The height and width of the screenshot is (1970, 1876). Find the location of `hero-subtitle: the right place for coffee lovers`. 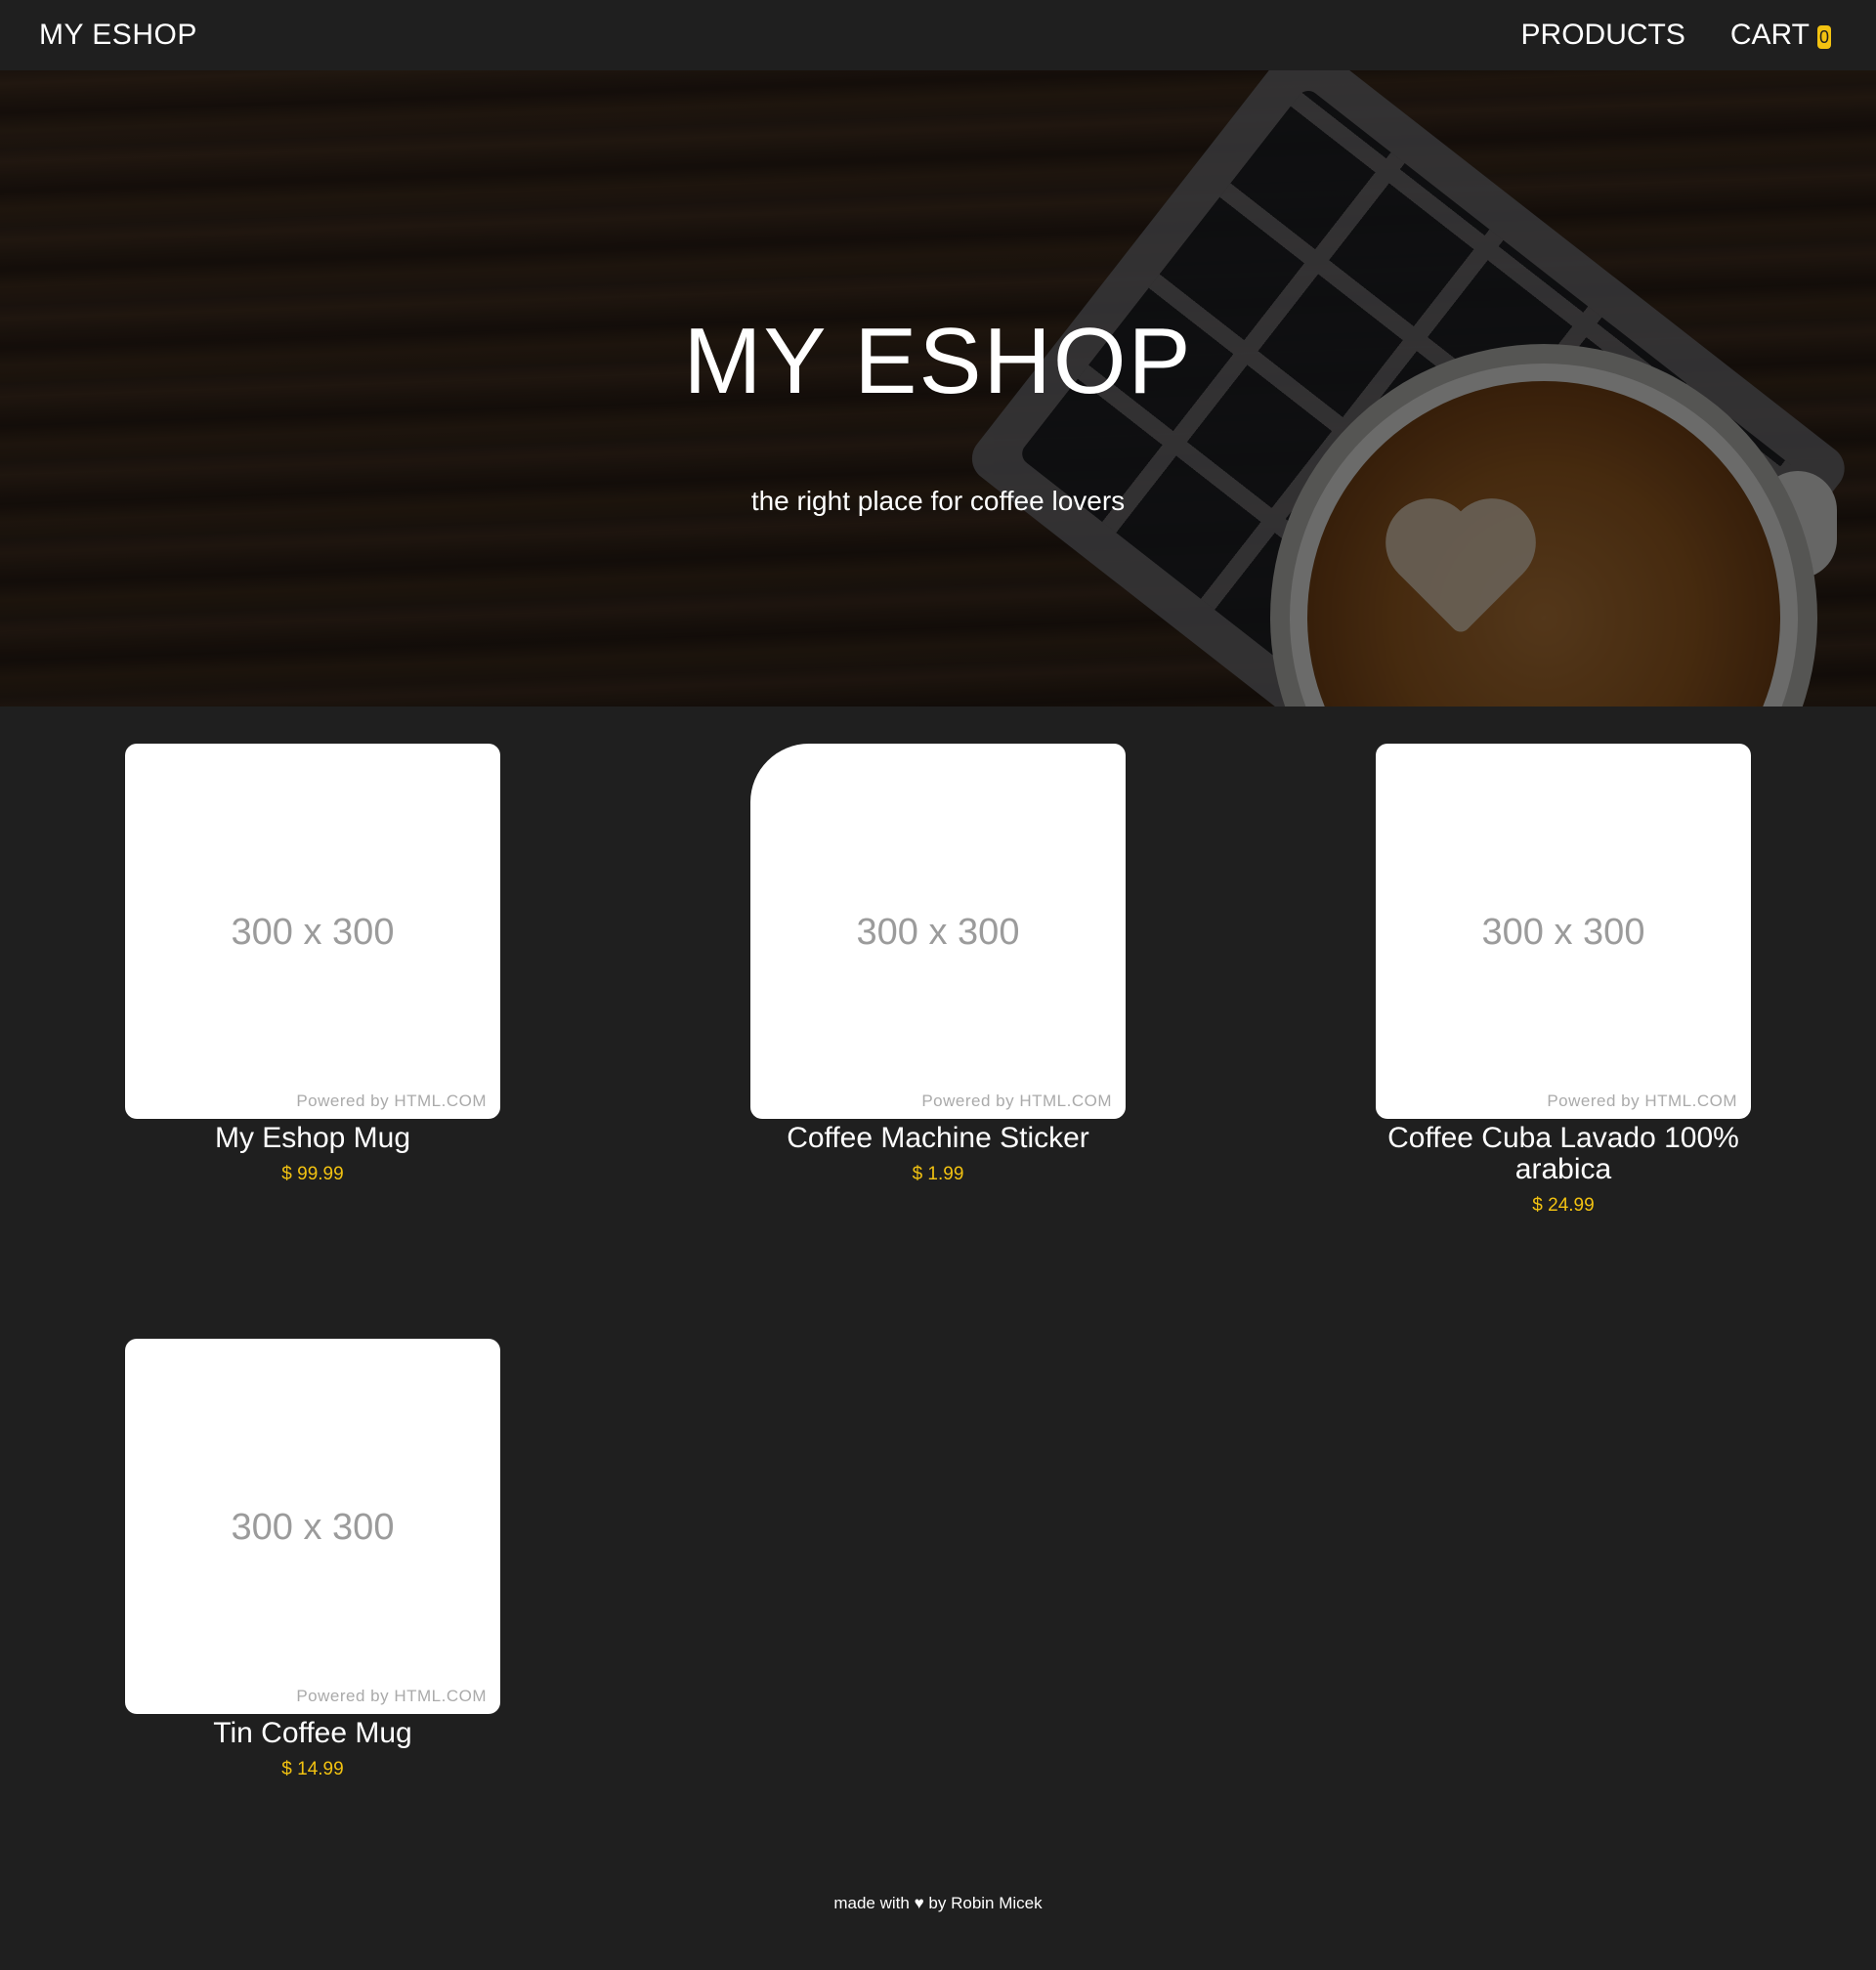

hero-subtitle: the right place for coffee lovers is located at coordinates (938, 501).